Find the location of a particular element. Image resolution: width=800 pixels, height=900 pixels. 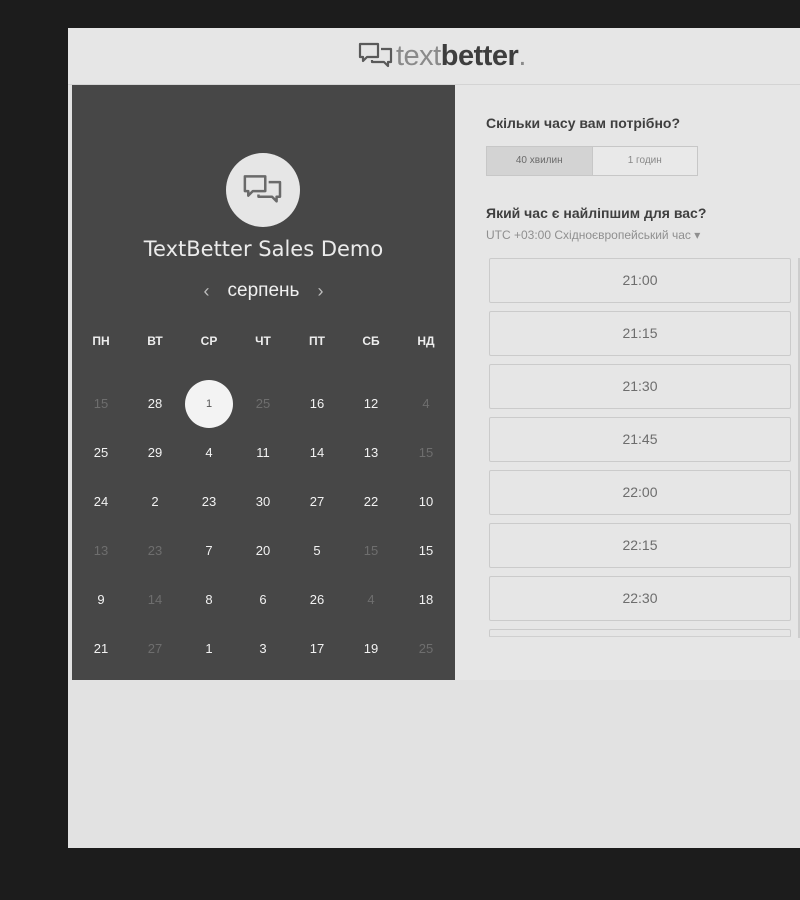

duration-option-40-min: 40 хвилин is located at coordinates (540, 161).